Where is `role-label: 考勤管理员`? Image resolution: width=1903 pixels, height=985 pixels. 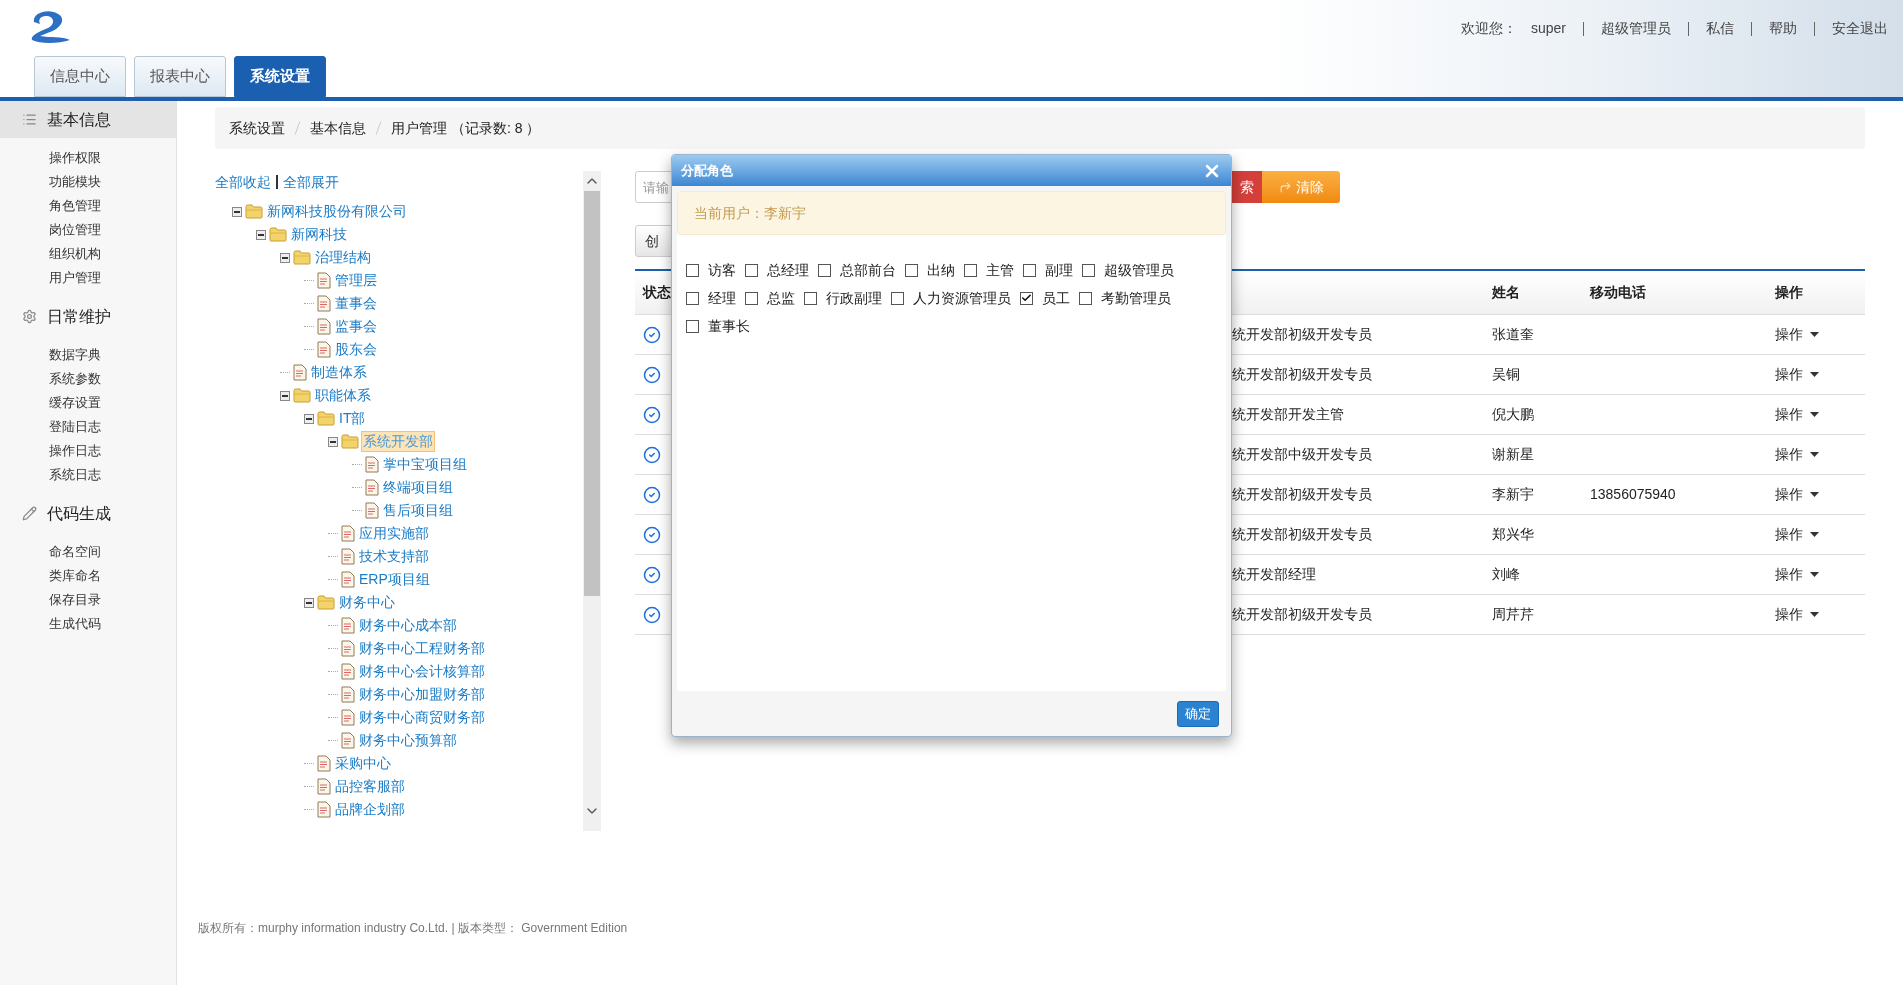
role-label: 考勤管理员 is located at coordinates (1136, 298).